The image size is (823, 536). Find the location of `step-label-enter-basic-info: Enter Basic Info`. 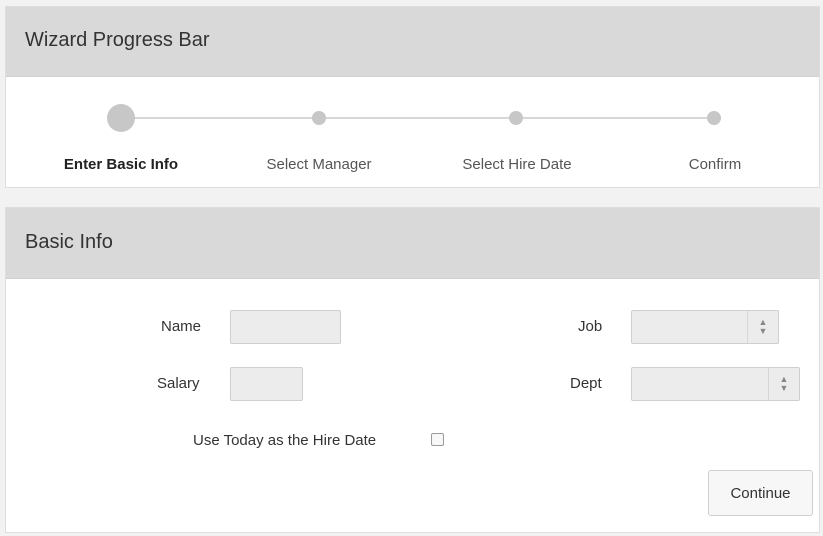

step-label-enter-basic-info: Enter Basic Info is located at coordinates (121, 164).